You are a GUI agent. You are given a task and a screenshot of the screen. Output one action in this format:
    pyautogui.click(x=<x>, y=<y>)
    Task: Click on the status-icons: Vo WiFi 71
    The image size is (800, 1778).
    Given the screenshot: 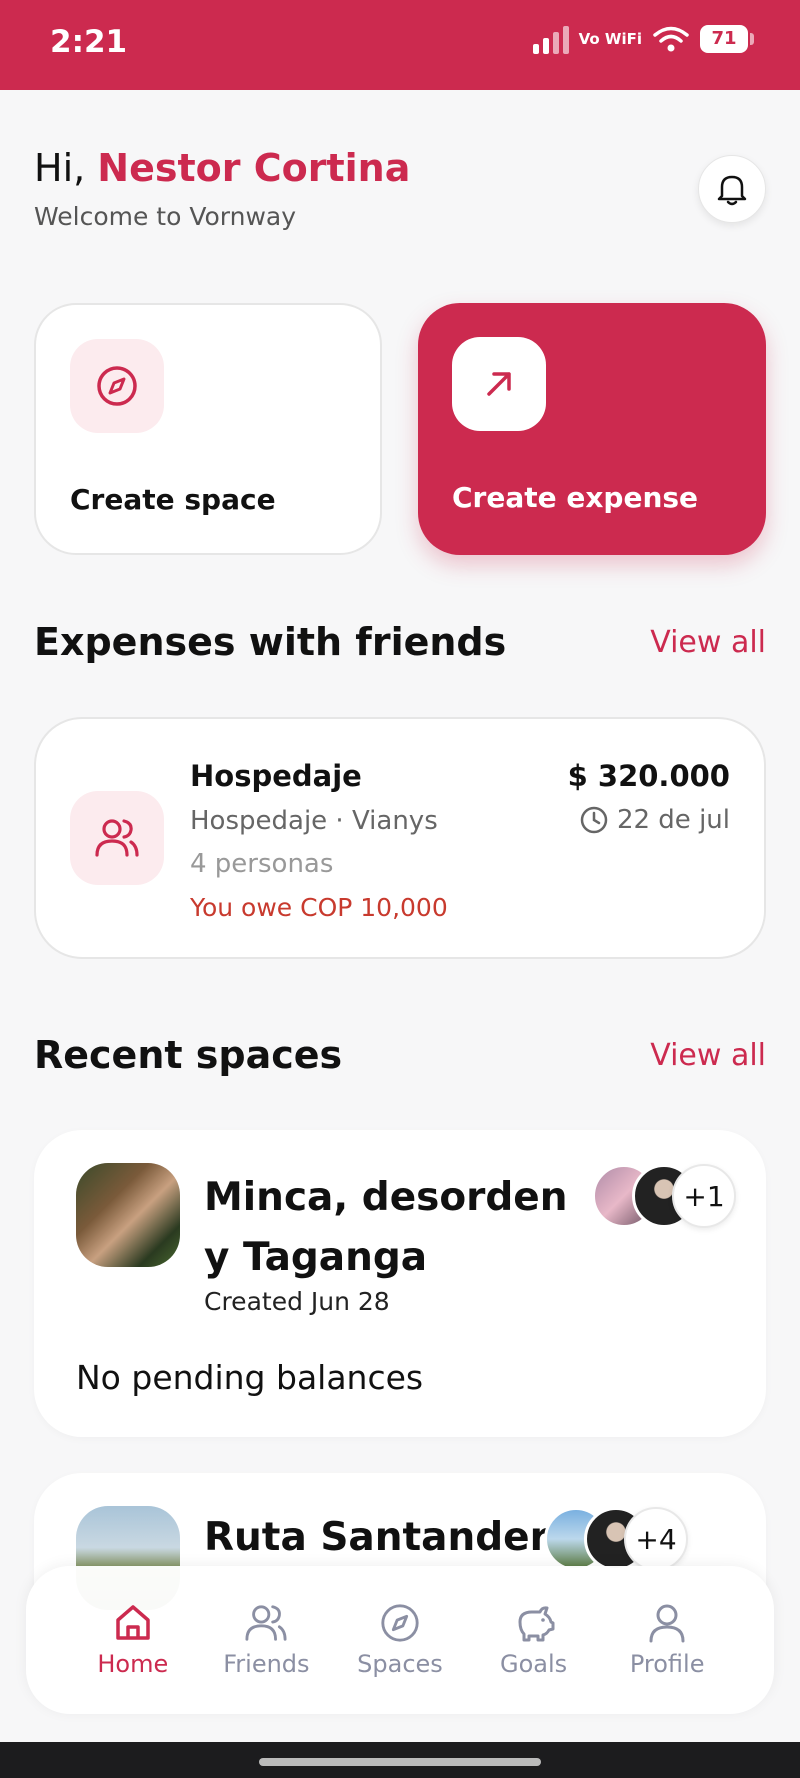 What is the action you would take?
    pyautogui.click(x=643, y=39)
    